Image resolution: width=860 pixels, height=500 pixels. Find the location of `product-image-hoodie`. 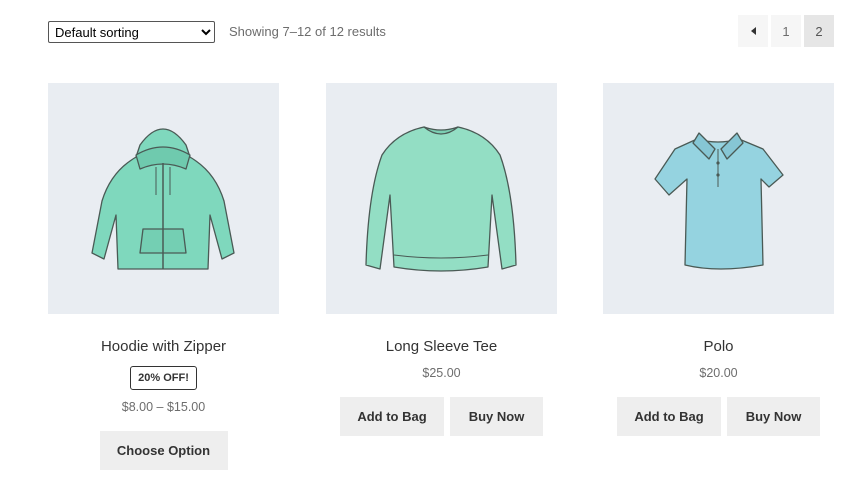

product-image-hoodie is located at coordinates (163, 198).